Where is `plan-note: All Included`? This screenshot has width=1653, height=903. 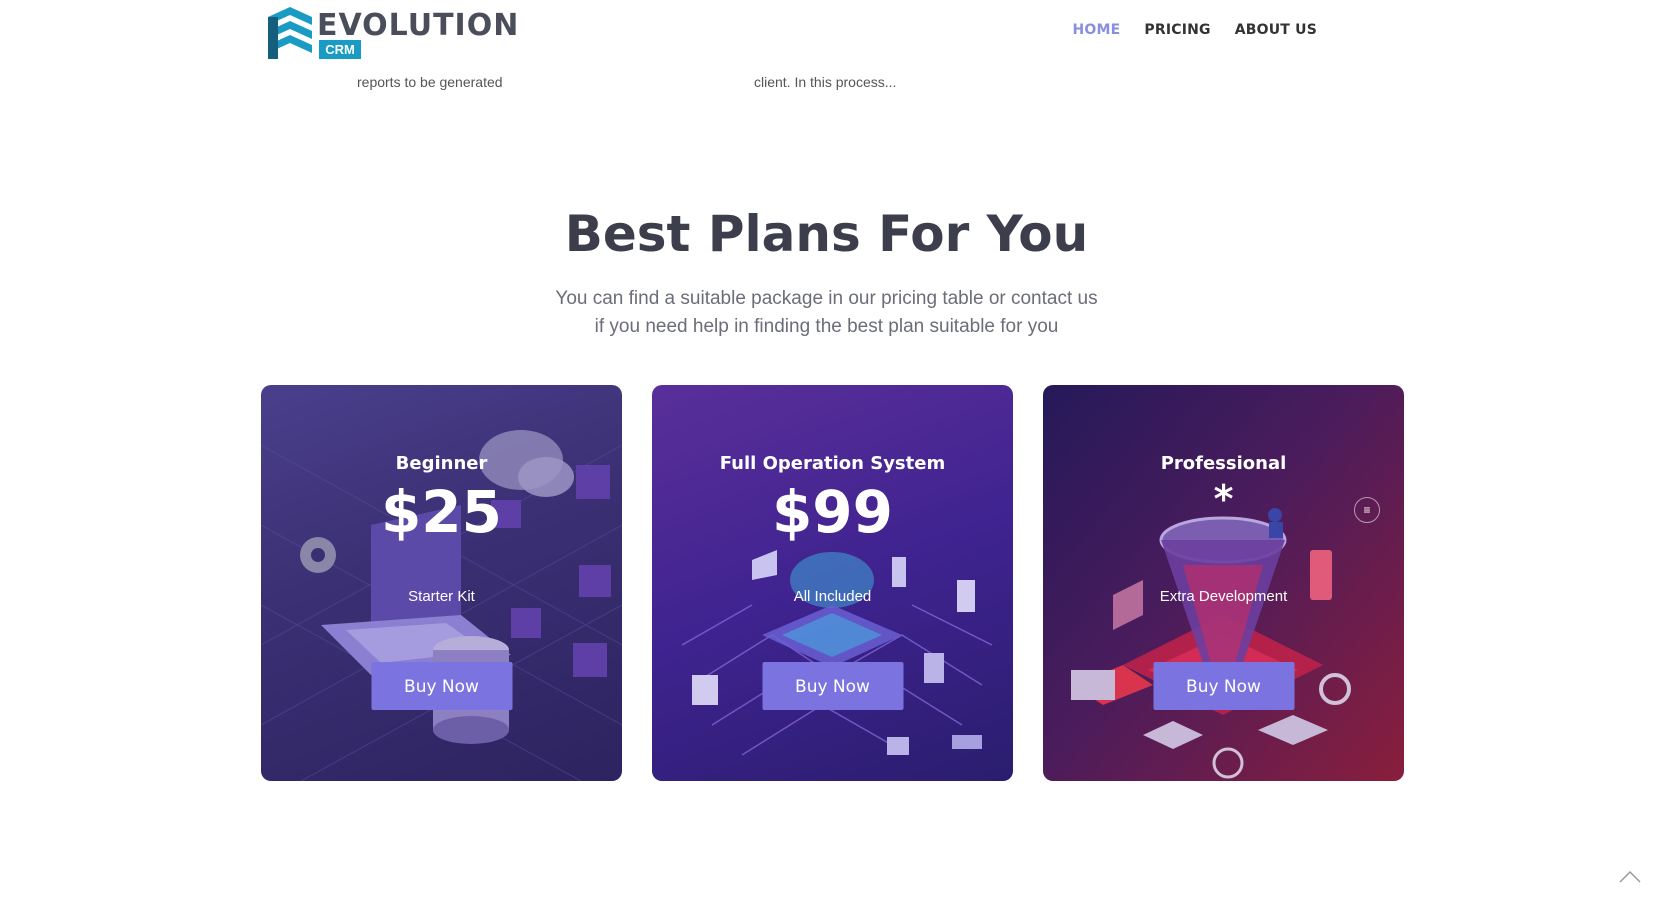 plan-note: All Included is located at coordinates (832, 596).